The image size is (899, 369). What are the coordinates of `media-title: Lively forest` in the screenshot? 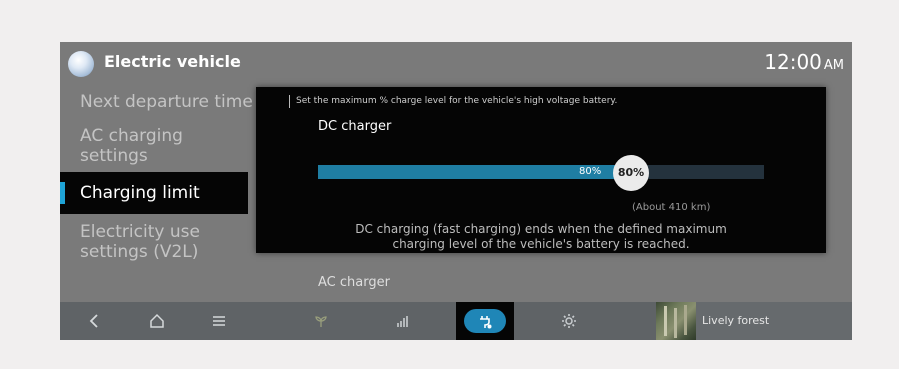 It's located at (736, 320).